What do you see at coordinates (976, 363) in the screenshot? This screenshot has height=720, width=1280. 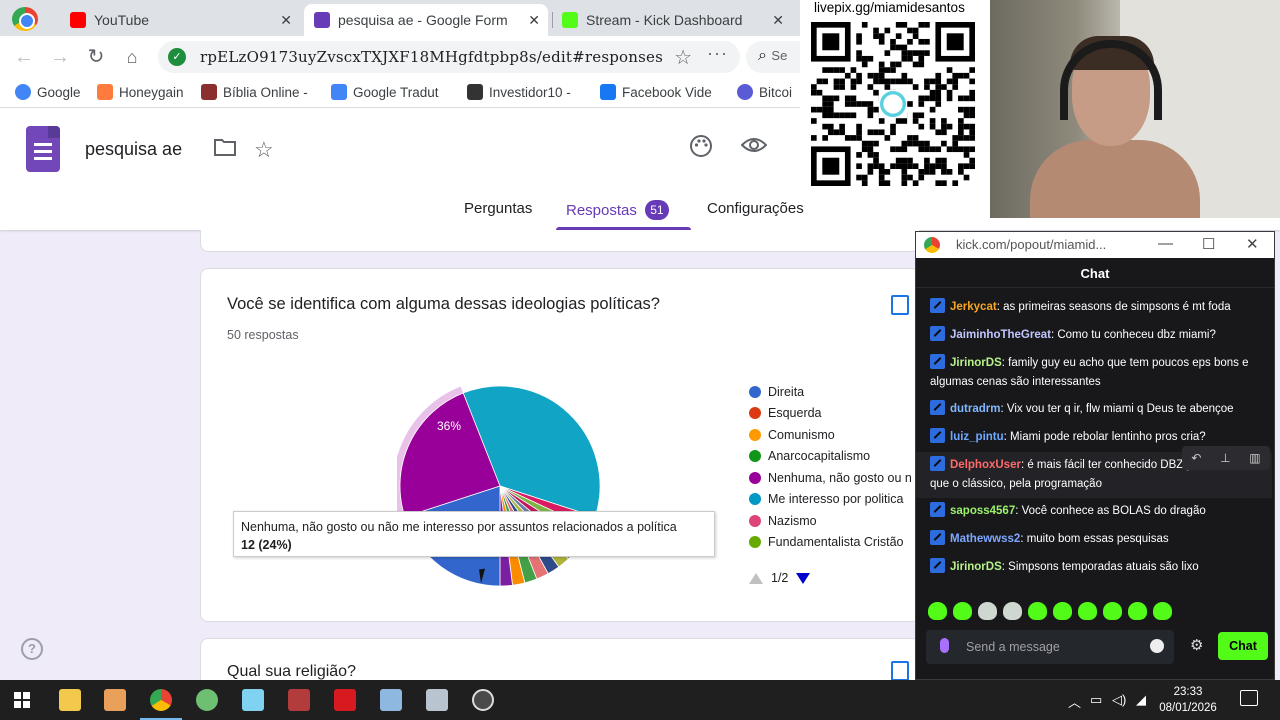 I see `chat-username: JirinorDS` at bounding box center [976, 363].